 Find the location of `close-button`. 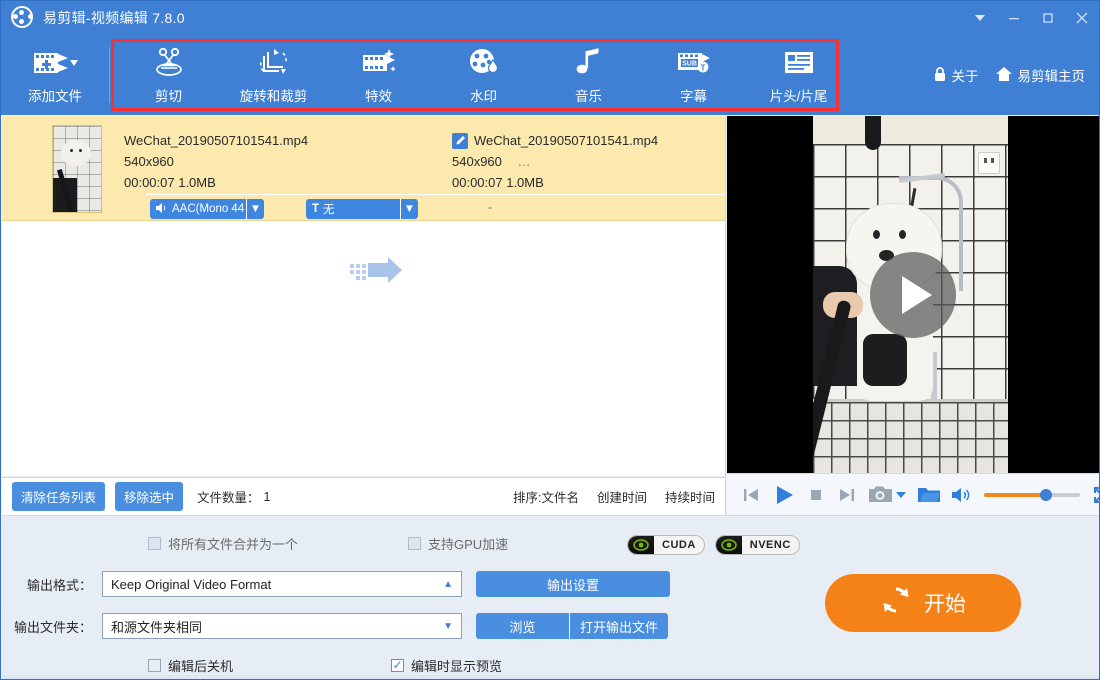

close-button is located at coordinates (1082, 18).